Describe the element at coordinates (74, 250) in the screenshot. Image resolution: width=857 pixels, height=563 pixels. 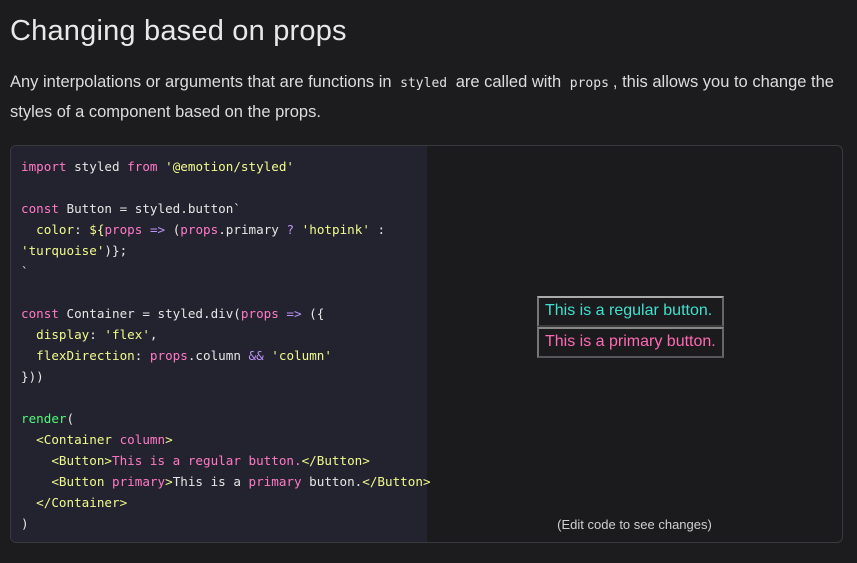
I see `code-line: 'turquoise')};` at that location.